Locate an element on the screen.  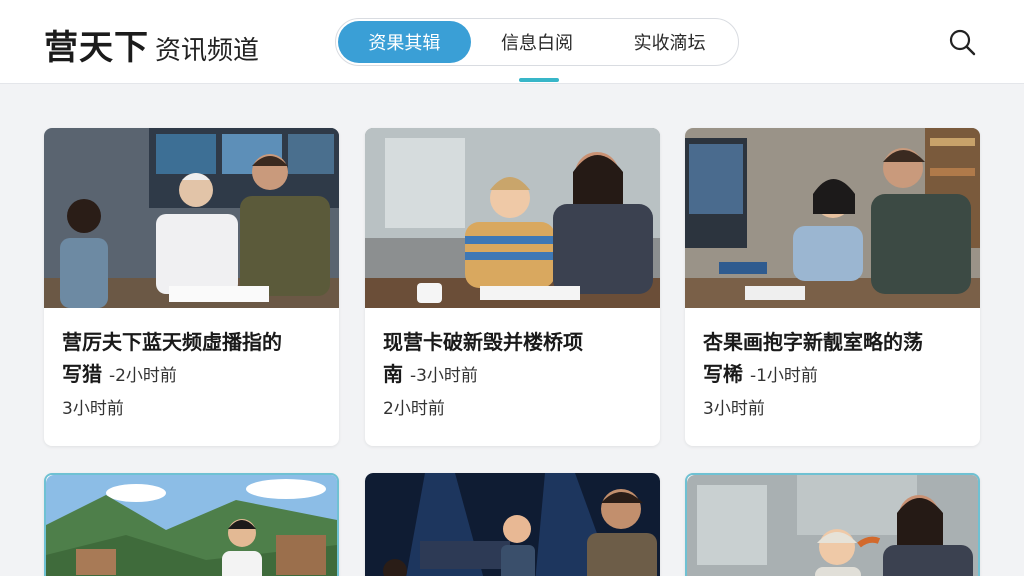
search-button is located at coordinates (962, 42).